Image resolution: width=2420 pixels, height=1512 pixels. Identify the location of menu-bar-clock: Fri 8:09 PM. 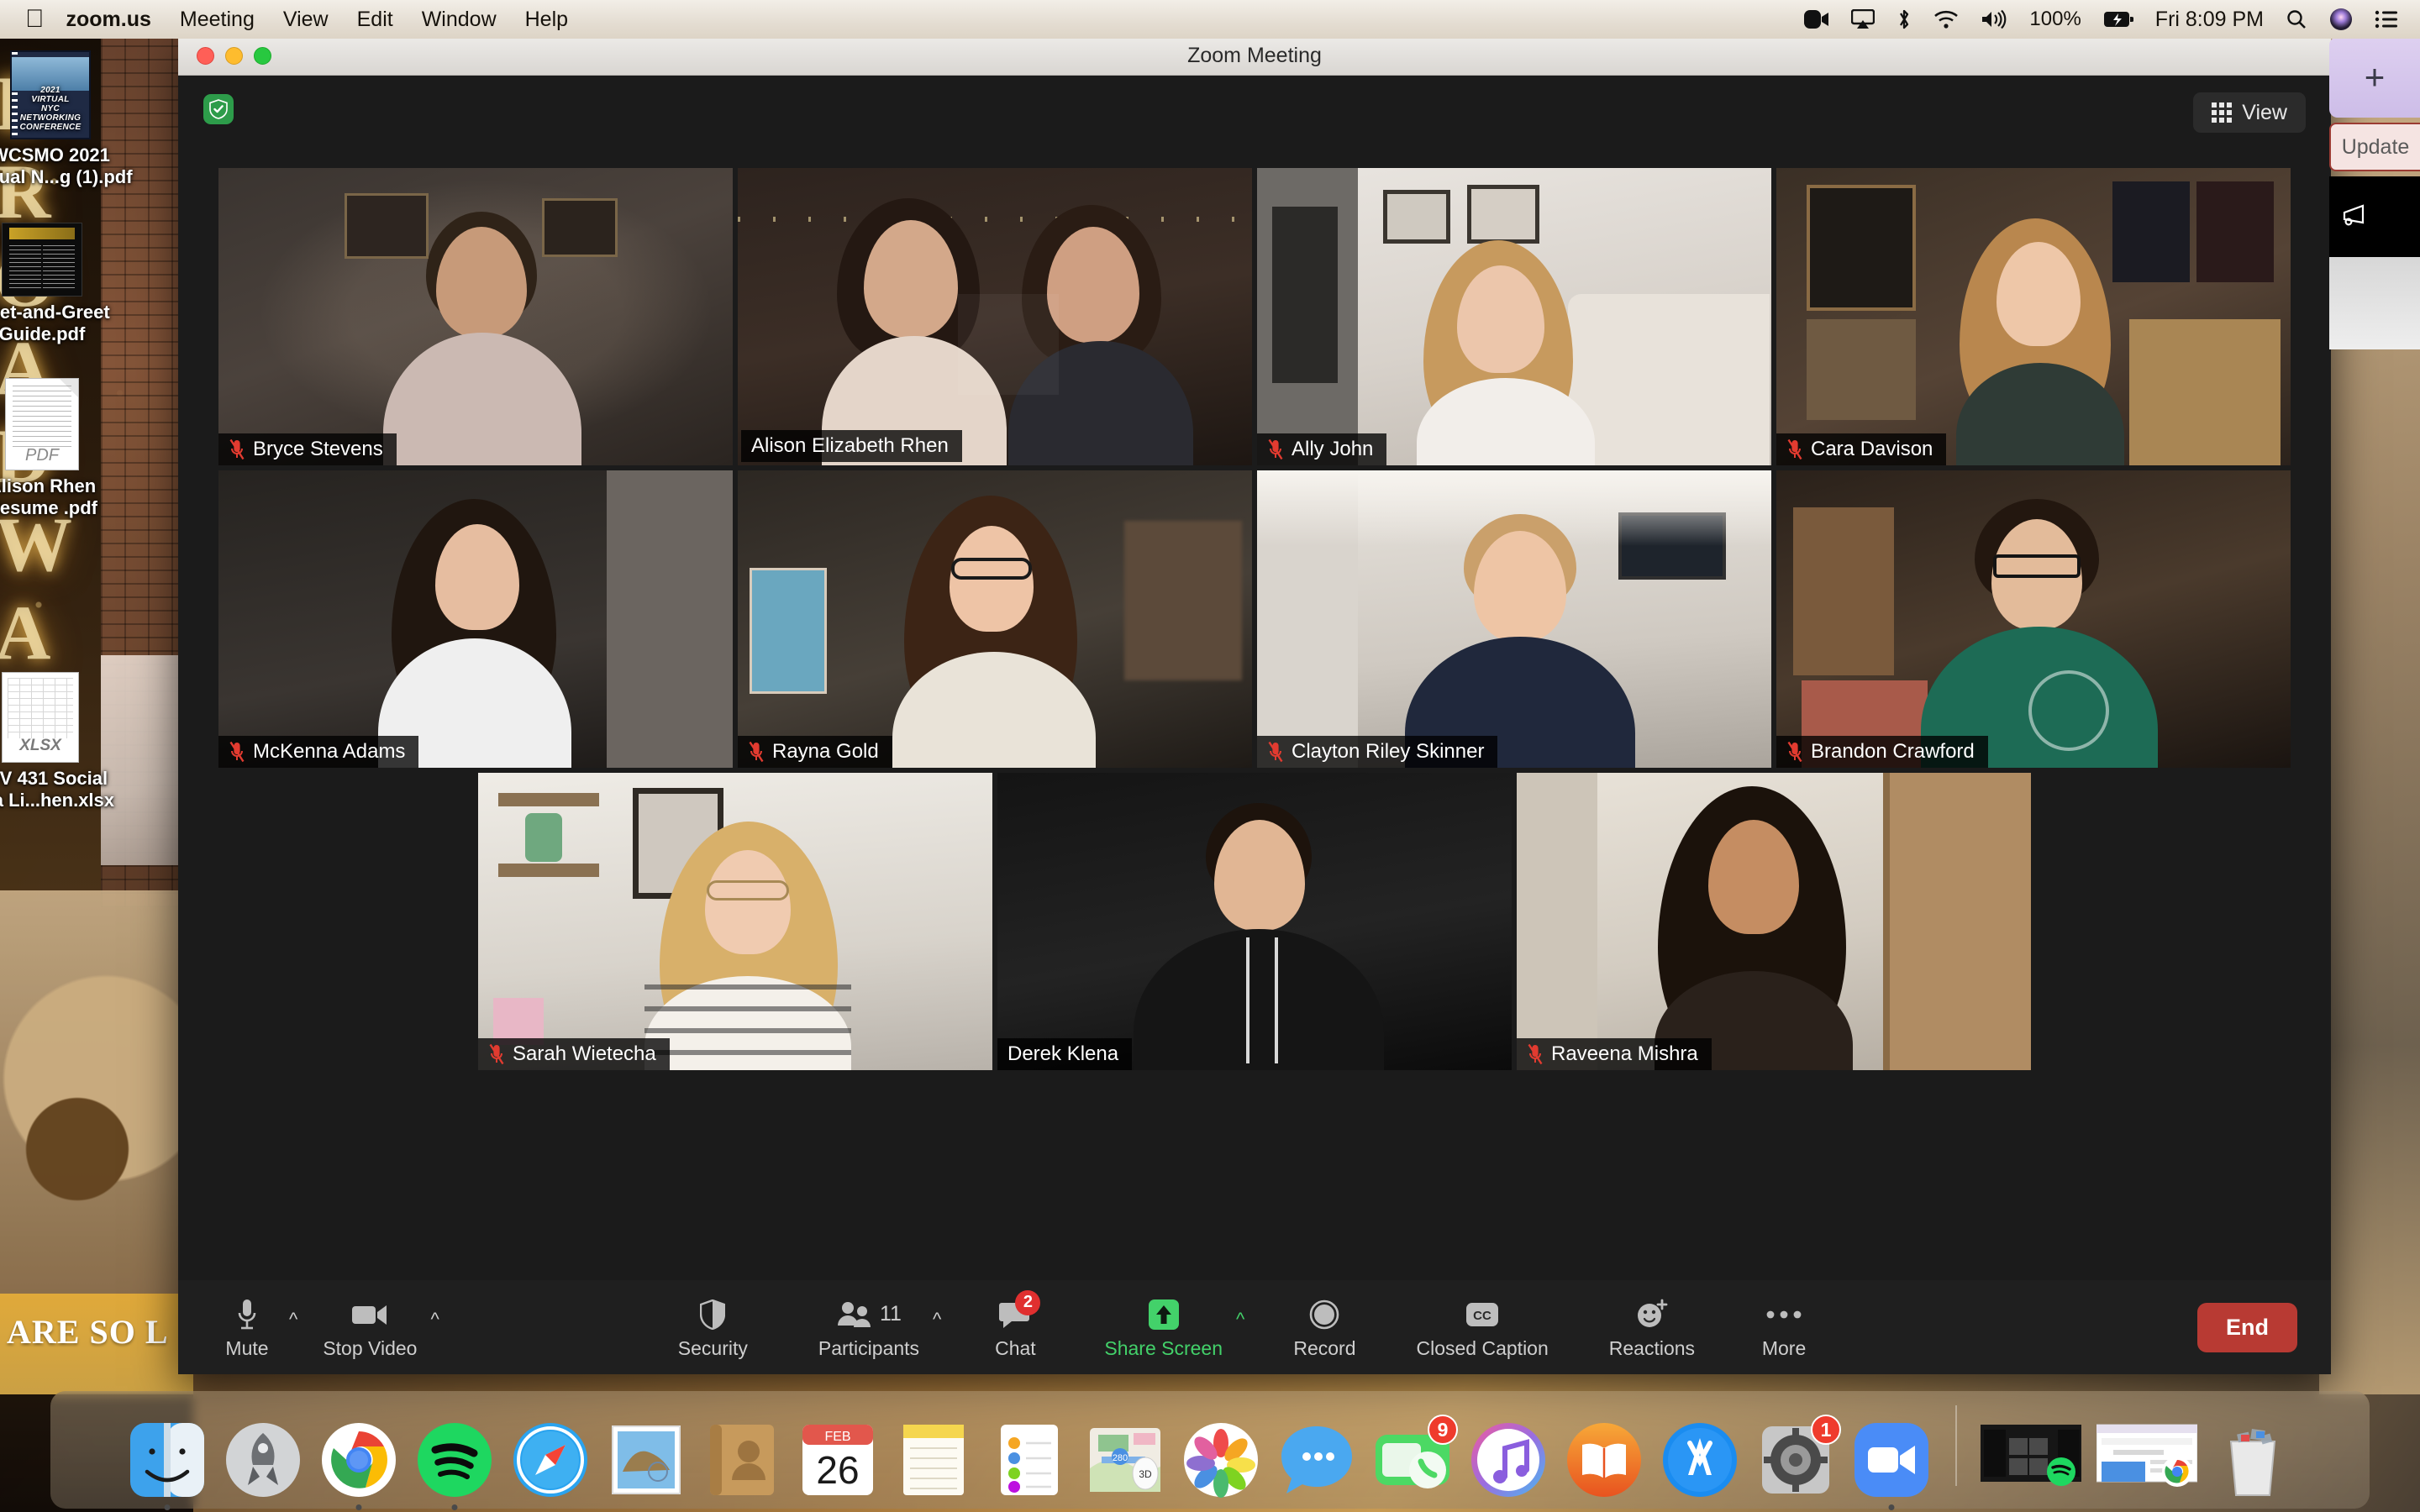
(2209, 20).